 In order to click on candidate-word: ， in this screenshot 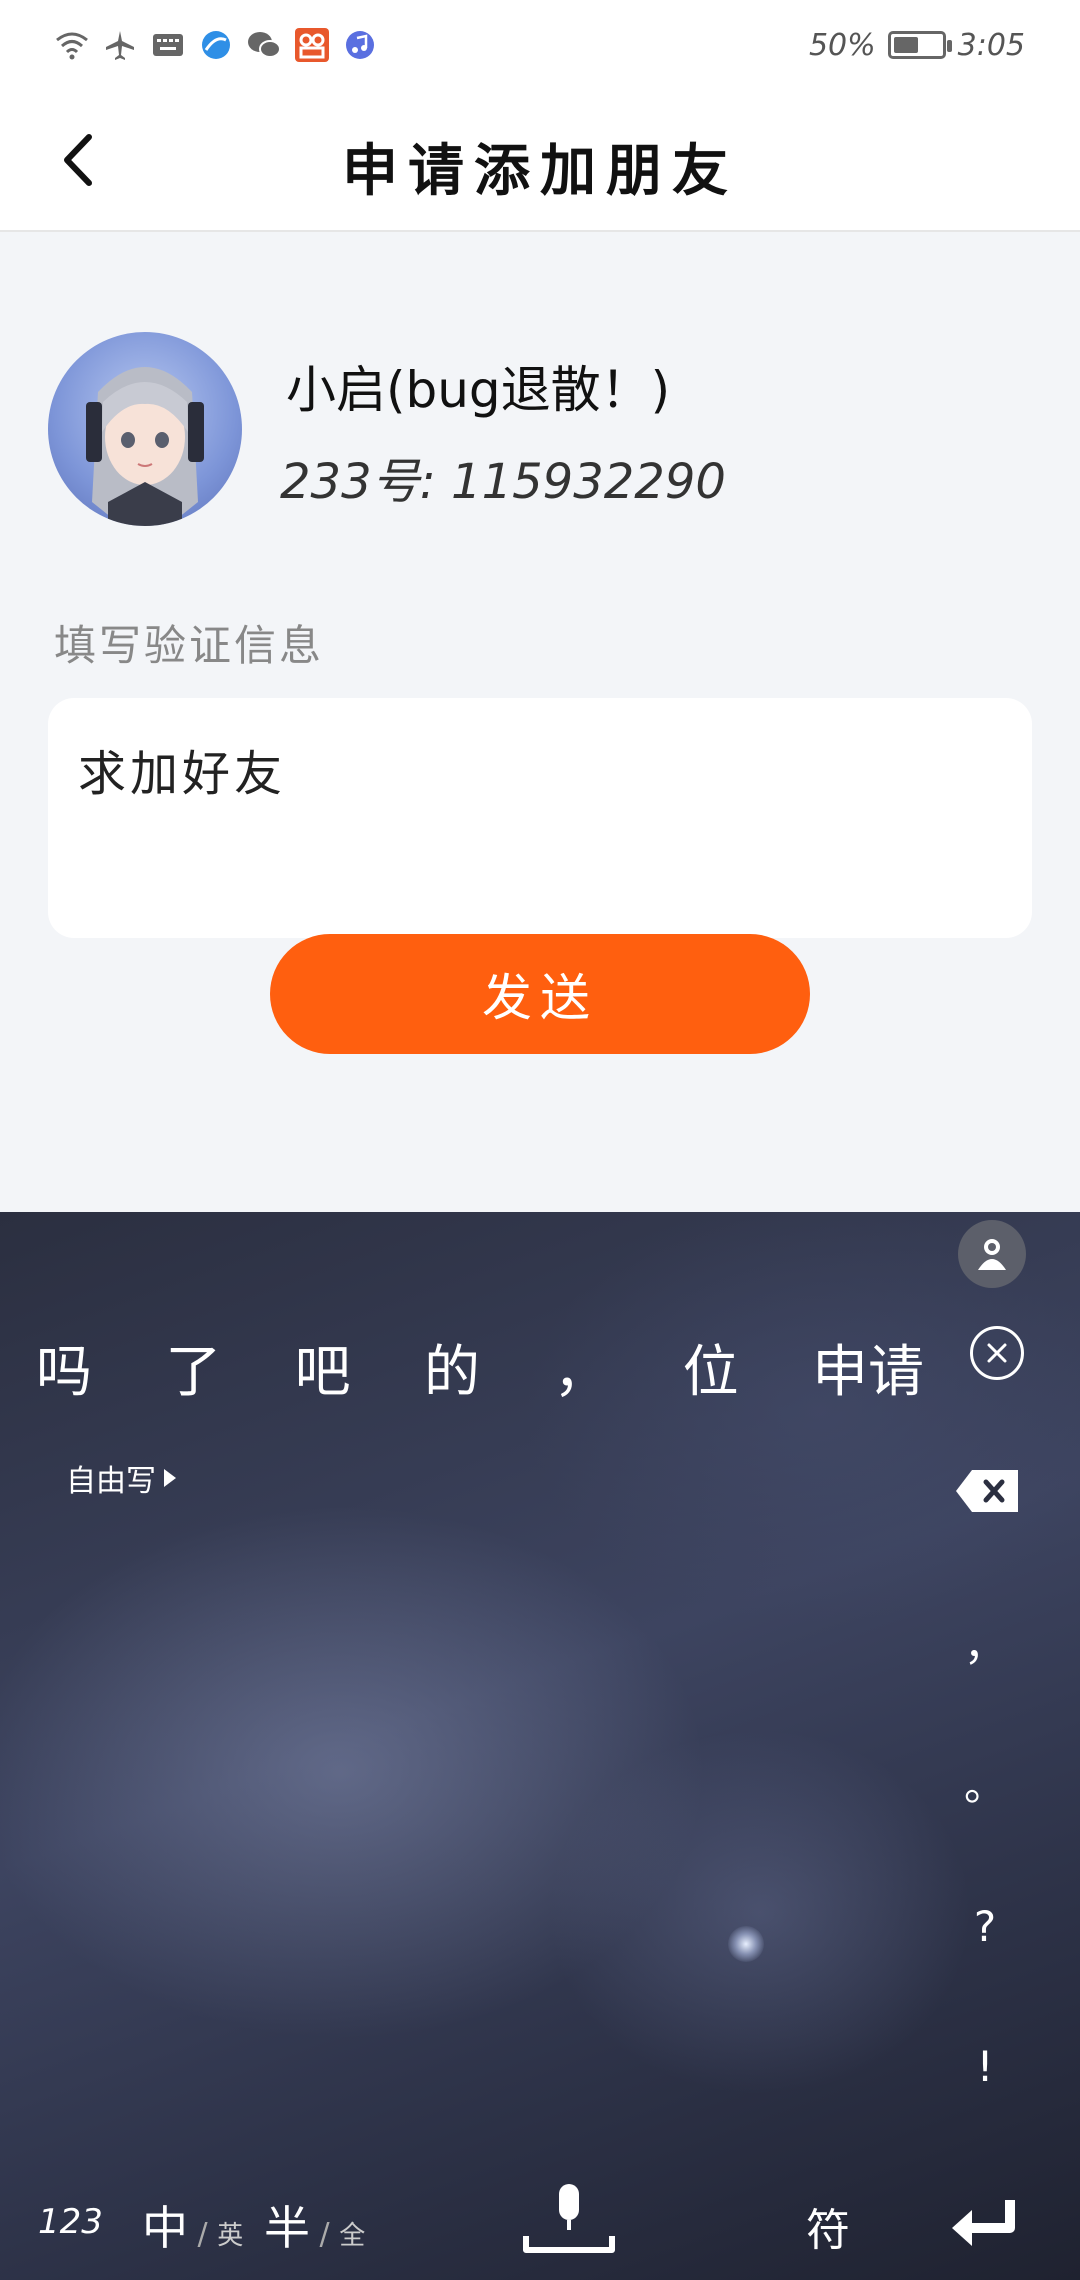, I will do `click(581, 1367)`.